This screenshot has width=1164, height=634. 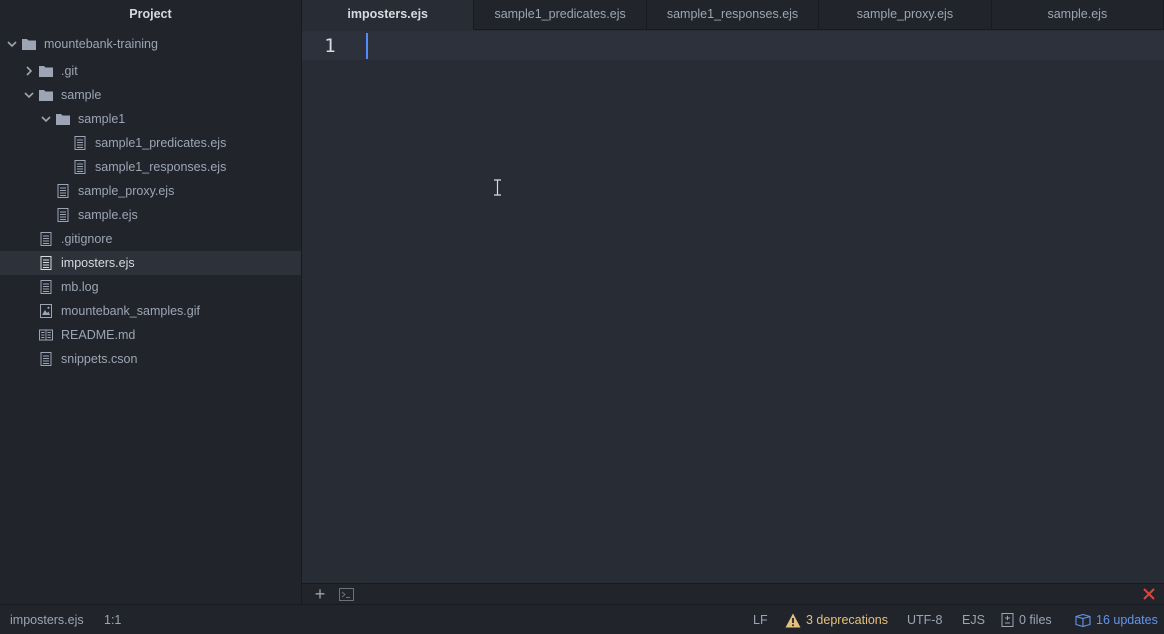 What do you see at coordinates (560, 15) in the screenshot?
I see `tab-sample1-predicates: sample1_predicates.ejs` at bounding box center [560, 15].